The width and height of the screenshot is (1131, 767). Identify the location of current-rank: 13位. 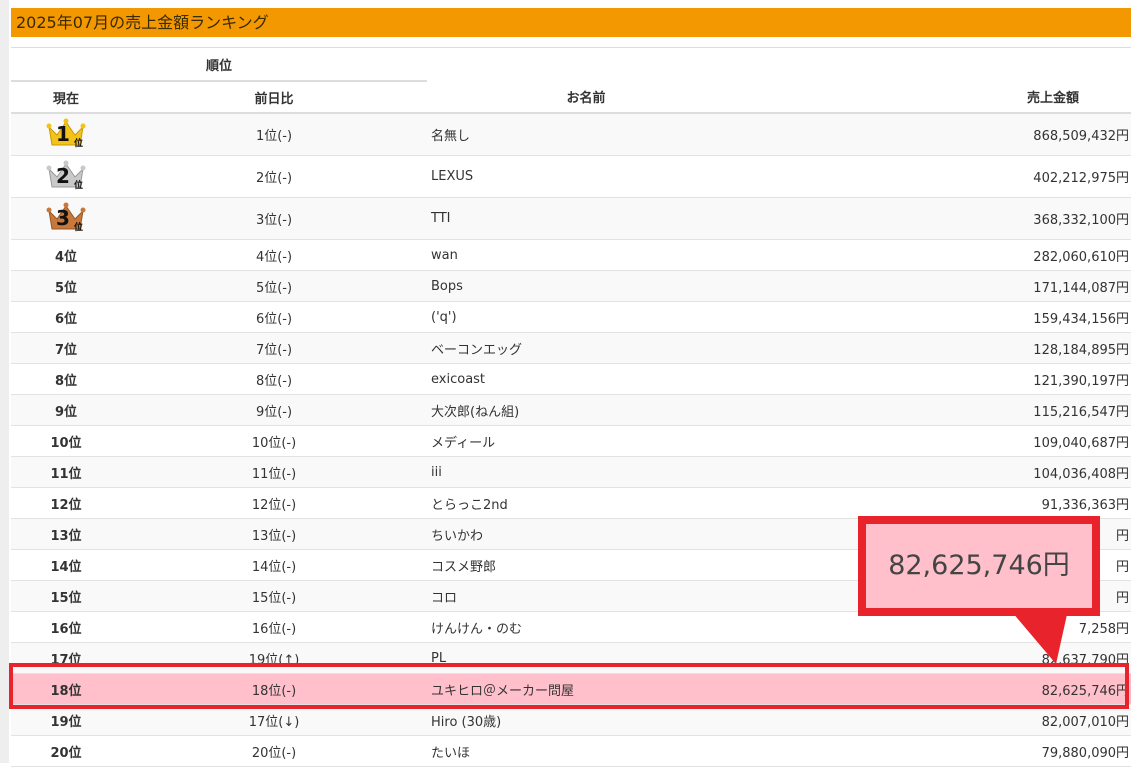
(66, 534).